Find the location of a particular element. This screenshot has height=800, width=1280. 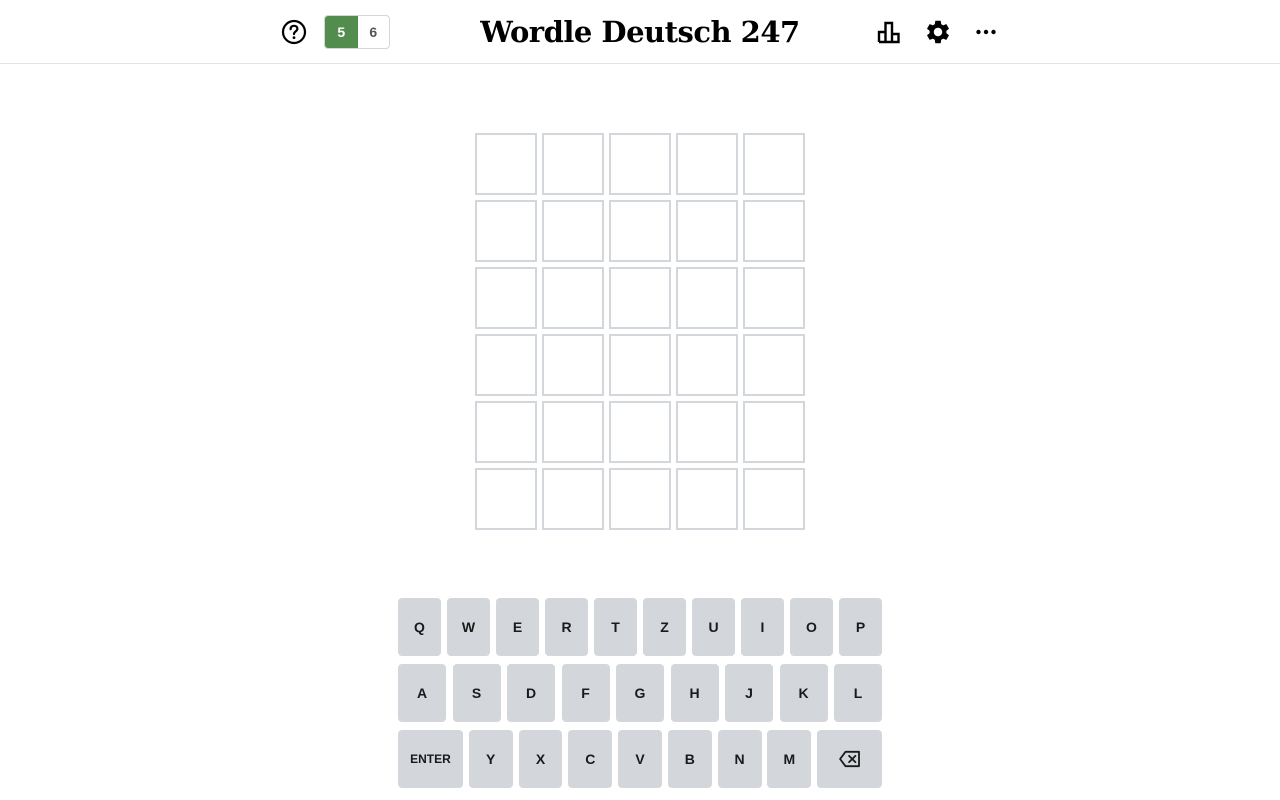

backspace-icon is located at coordinates (849, 759).